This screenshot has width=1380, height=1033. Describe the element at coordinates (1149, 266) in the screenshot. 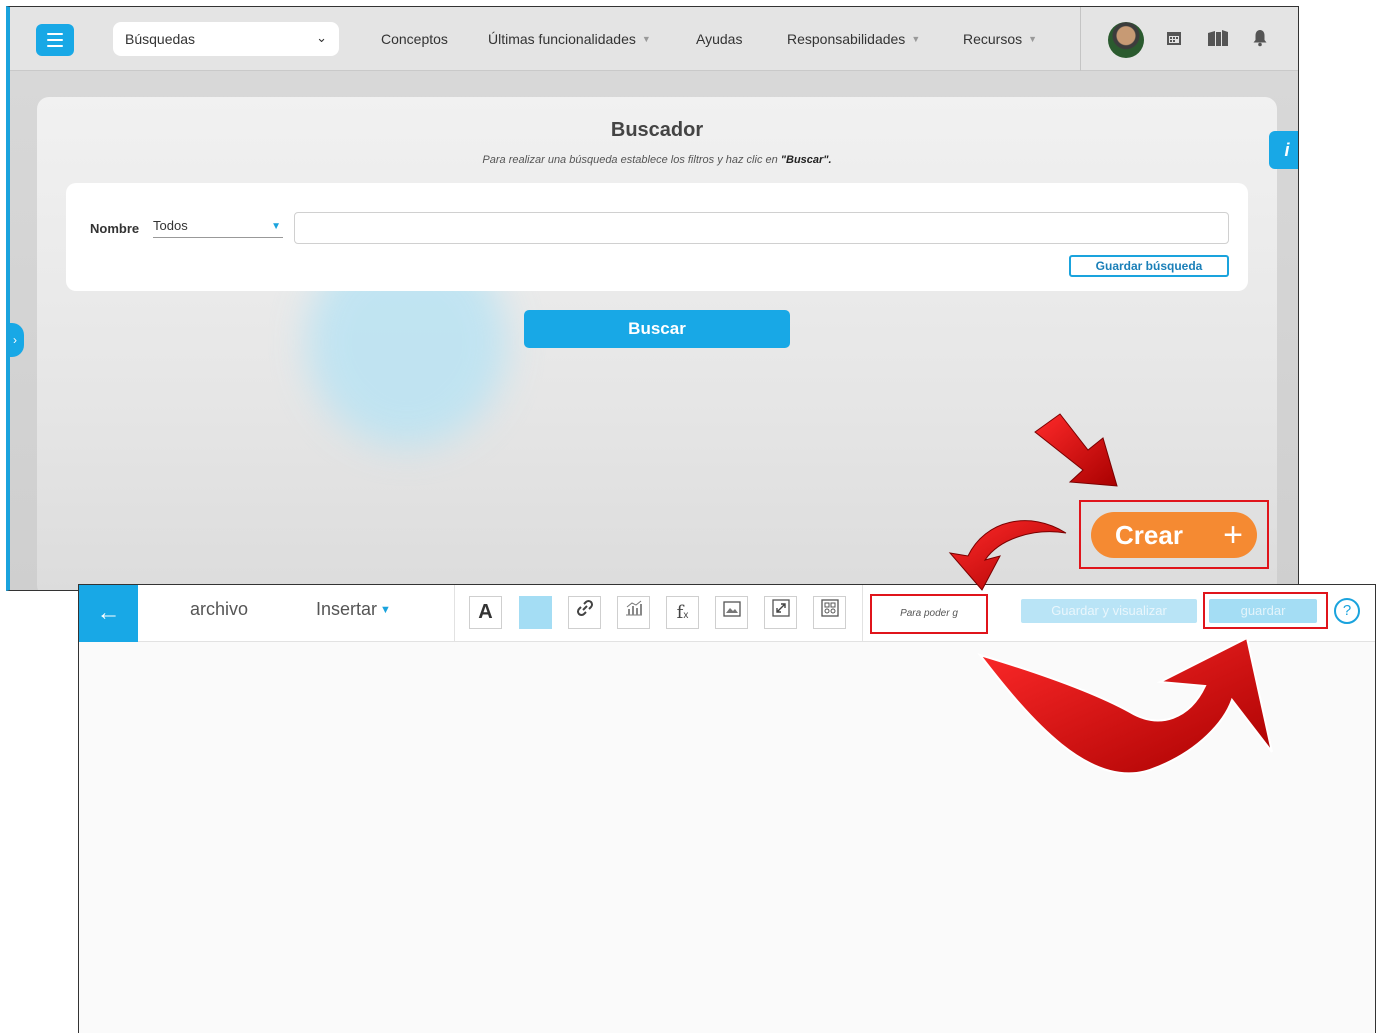

I see `save-search-button: Guardar búsqueda` at that location.